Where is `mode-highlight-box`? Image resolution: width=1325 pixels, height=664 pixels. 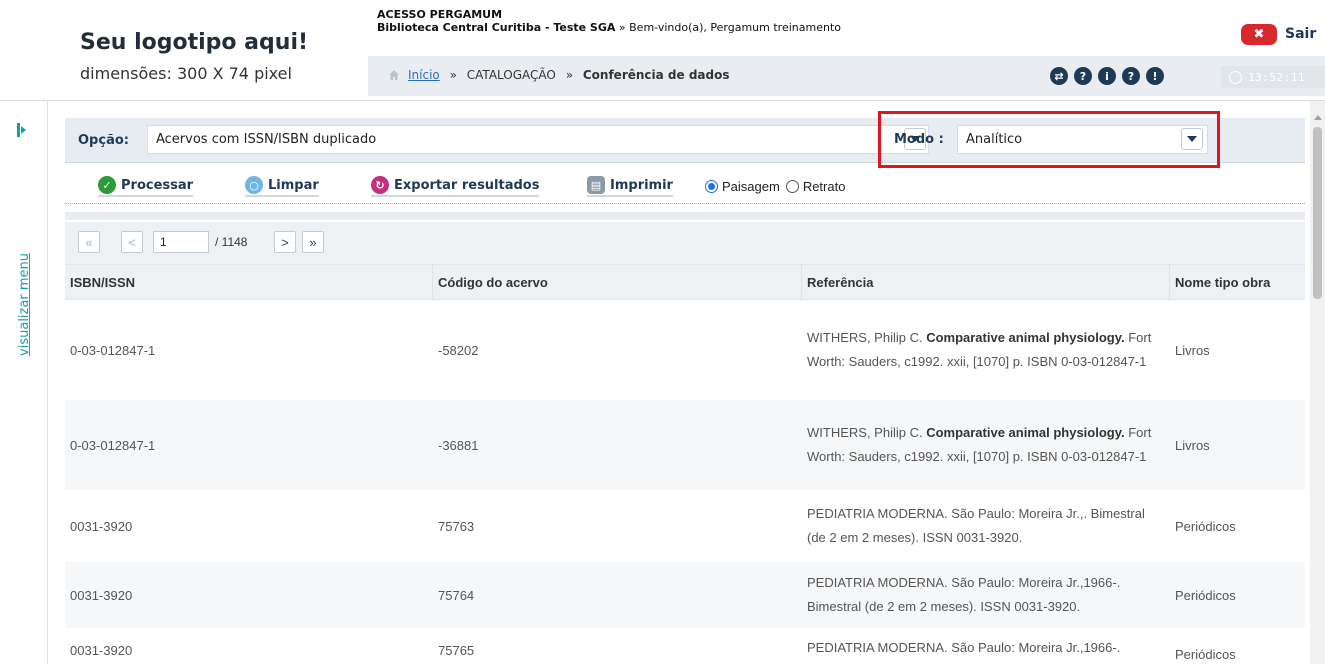
mode-highlight-box is located at coordinates (1049, 139).